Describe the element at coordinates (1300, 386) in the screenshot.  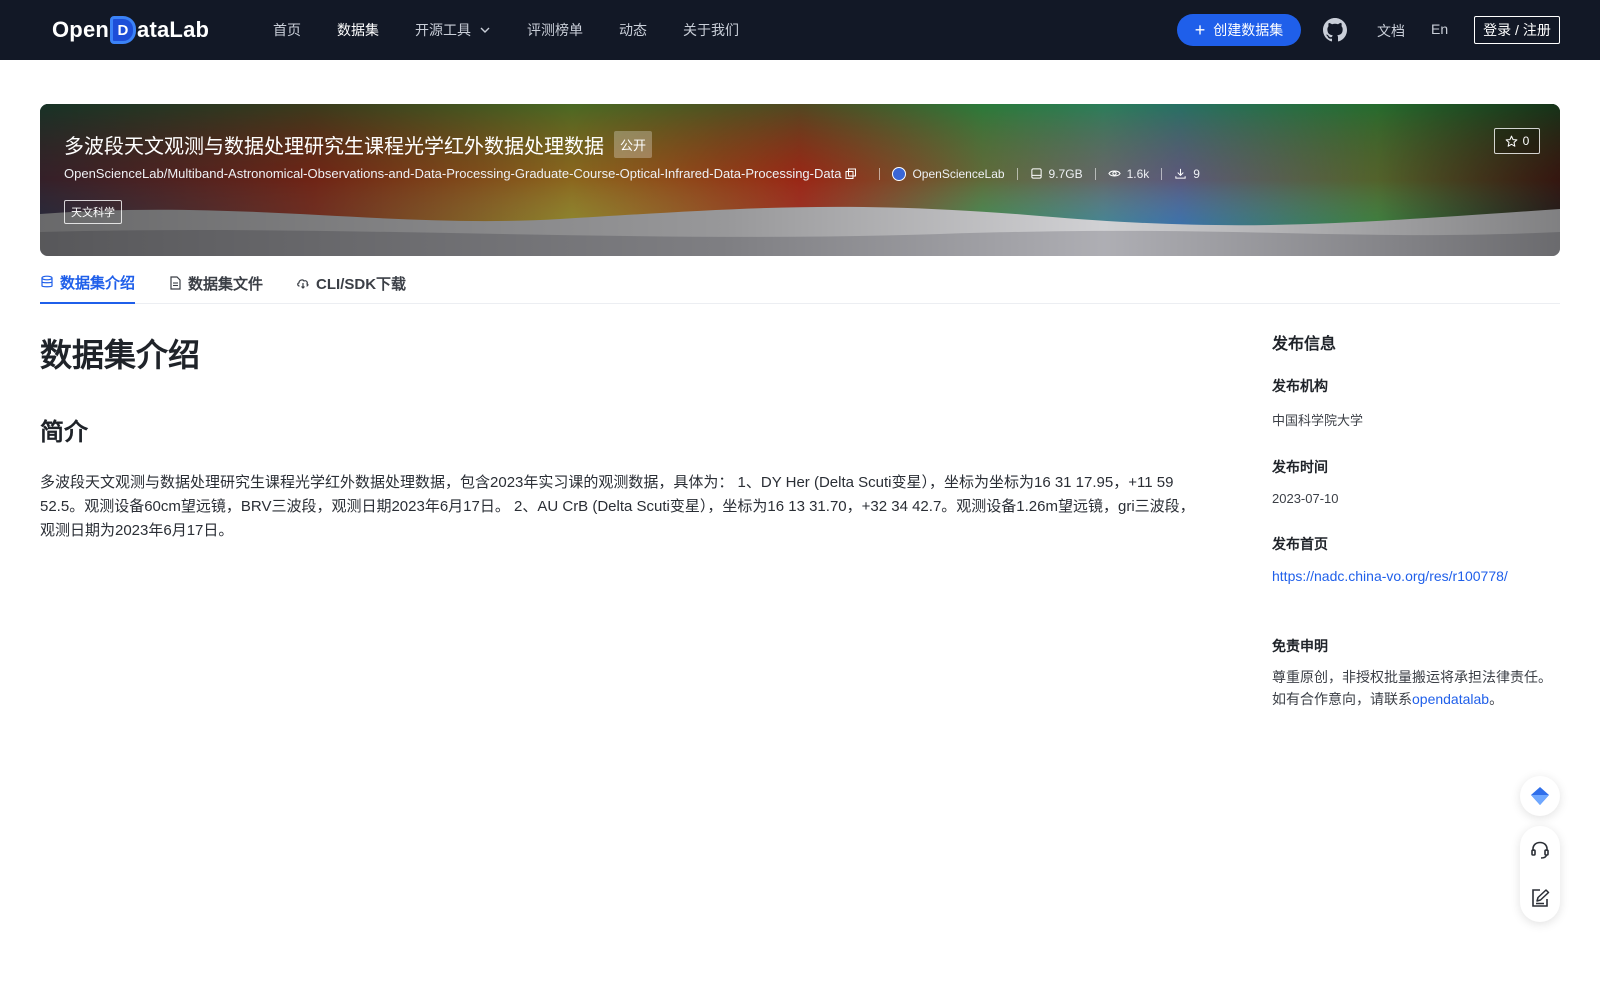
I see `publish-org-label: 发布机构` at that location.